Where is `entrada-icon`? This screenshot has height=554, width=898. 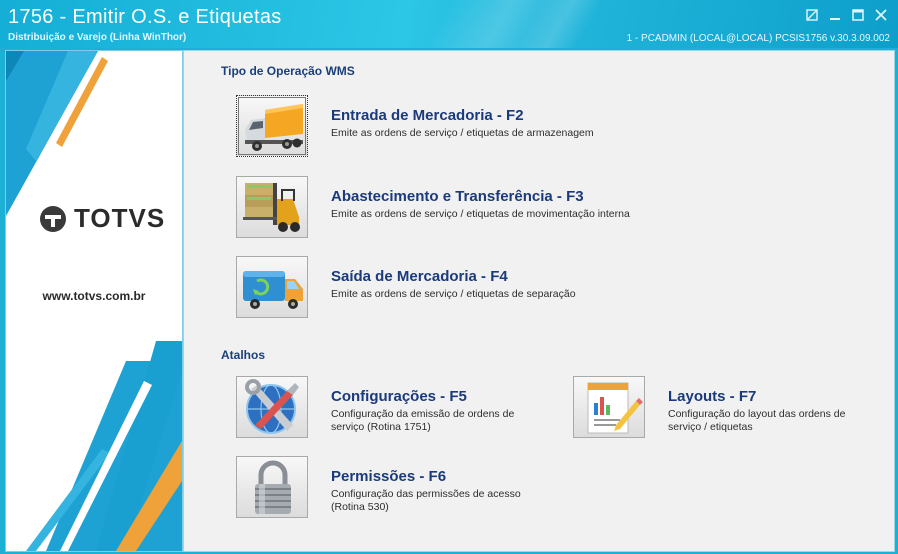
entrada-icon is located at coordinates (272, 126).